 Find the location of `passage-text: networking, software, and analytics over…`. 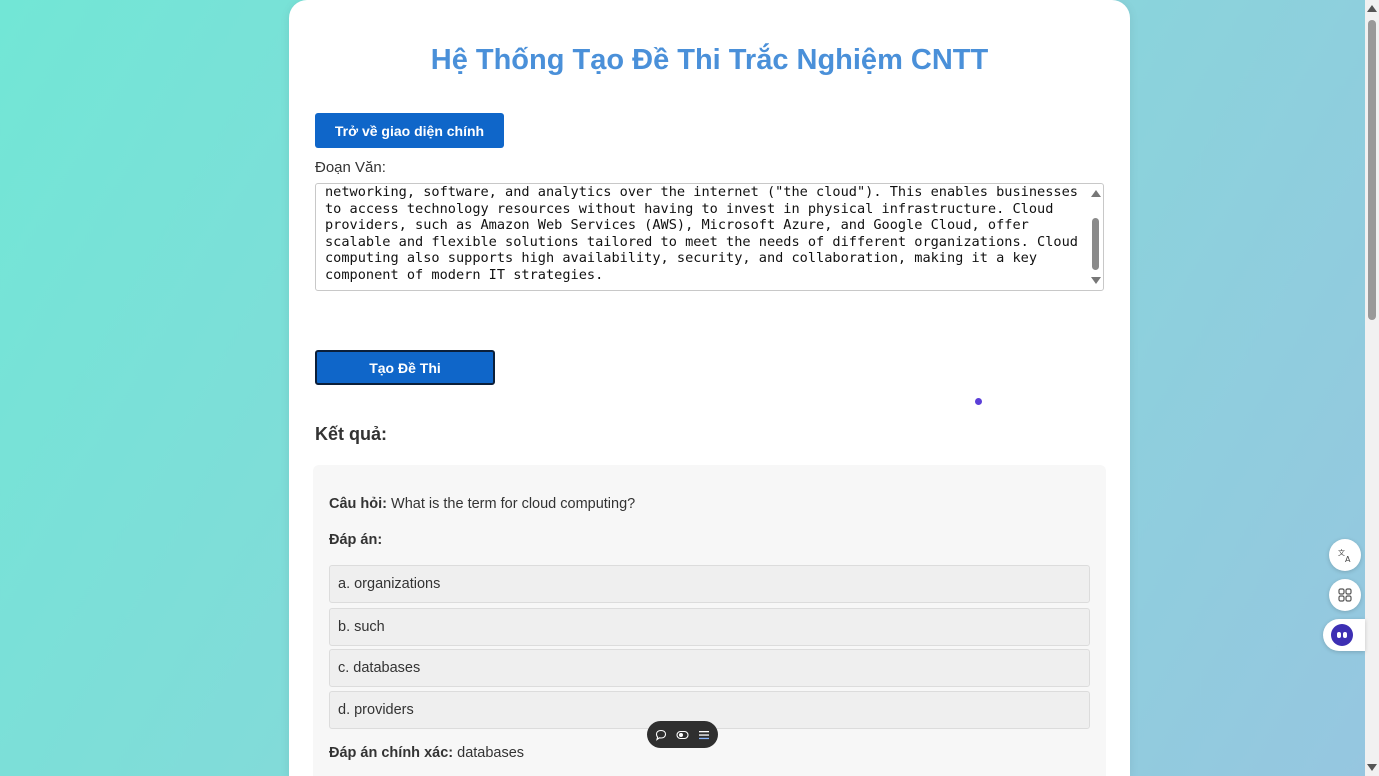

passage-text: networking, software, and analytics over… is located at coordinates (706, 233).